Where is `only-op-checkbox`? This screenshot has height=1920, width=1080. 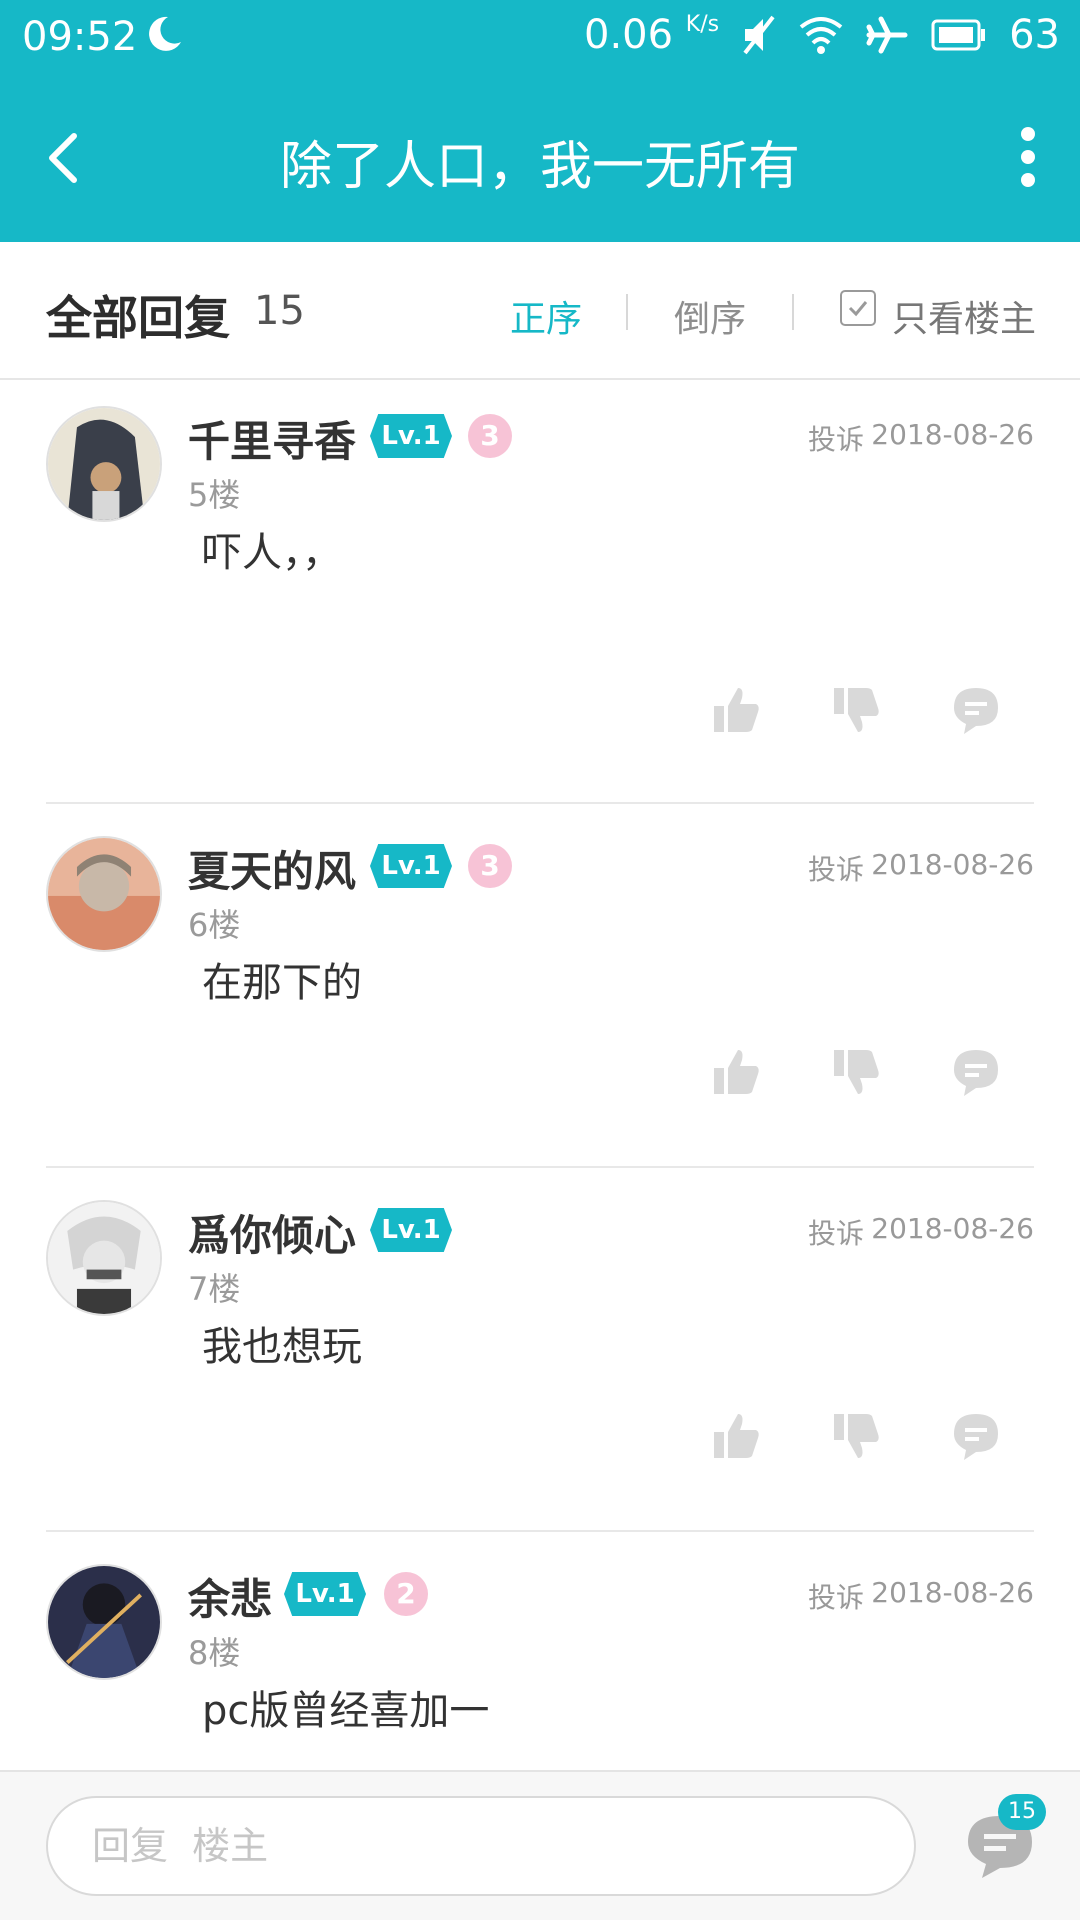 only-op-checkbox is located at coordinates (858, 308).